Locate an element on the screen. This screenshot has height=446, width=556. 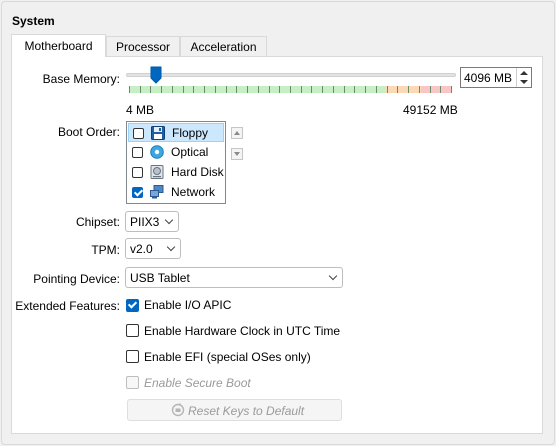
pointing-device-label: Pointing Device: is located at coordinates (76, 279).